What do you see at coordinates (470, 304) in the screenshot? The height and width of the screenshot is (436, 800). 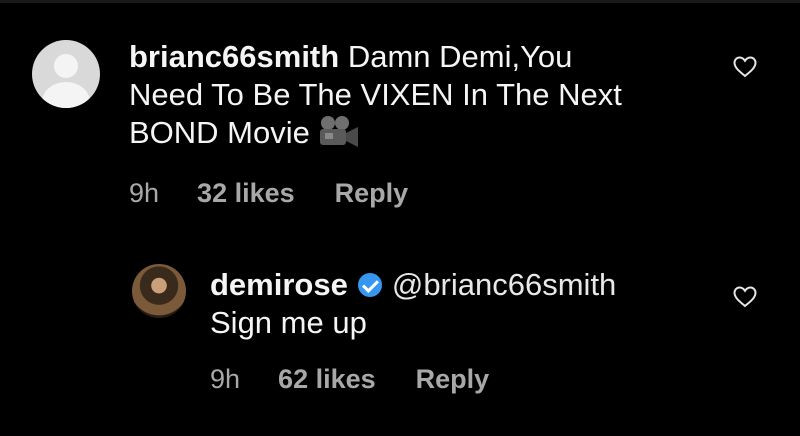 I see `comment-text: demirose @brianc66smith Sign me up` at bounding box center [470, 304].